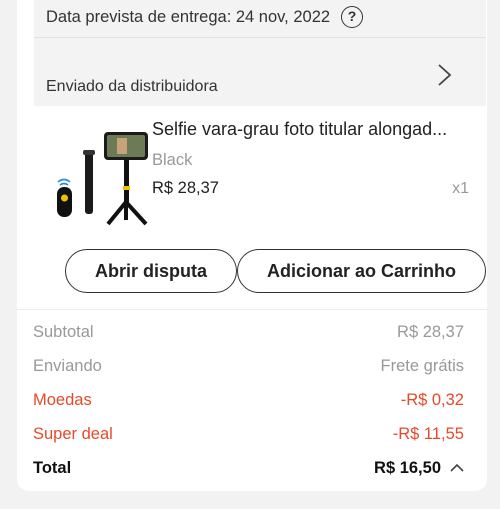 This screenshot has height=509, width=500. What do you see at coordinates (97, 176) in the screenshot?
I see `product-image` at bounding box center [97, 176].